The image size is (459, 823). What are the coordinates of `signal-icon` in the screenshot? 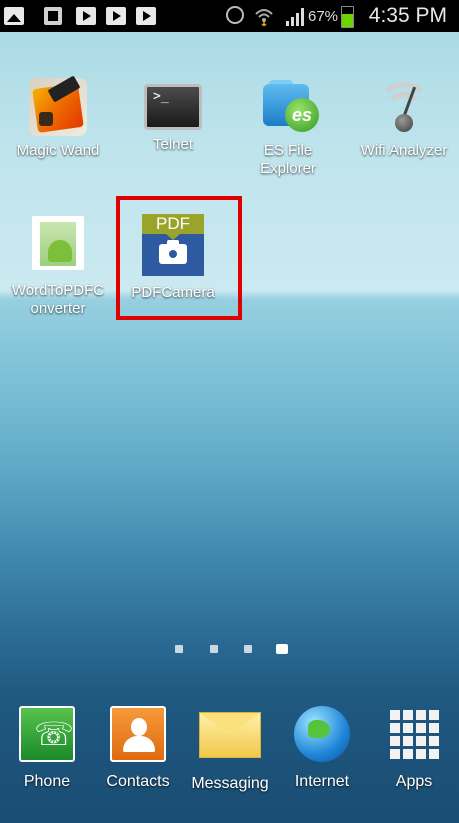 It's located at (296, 17).